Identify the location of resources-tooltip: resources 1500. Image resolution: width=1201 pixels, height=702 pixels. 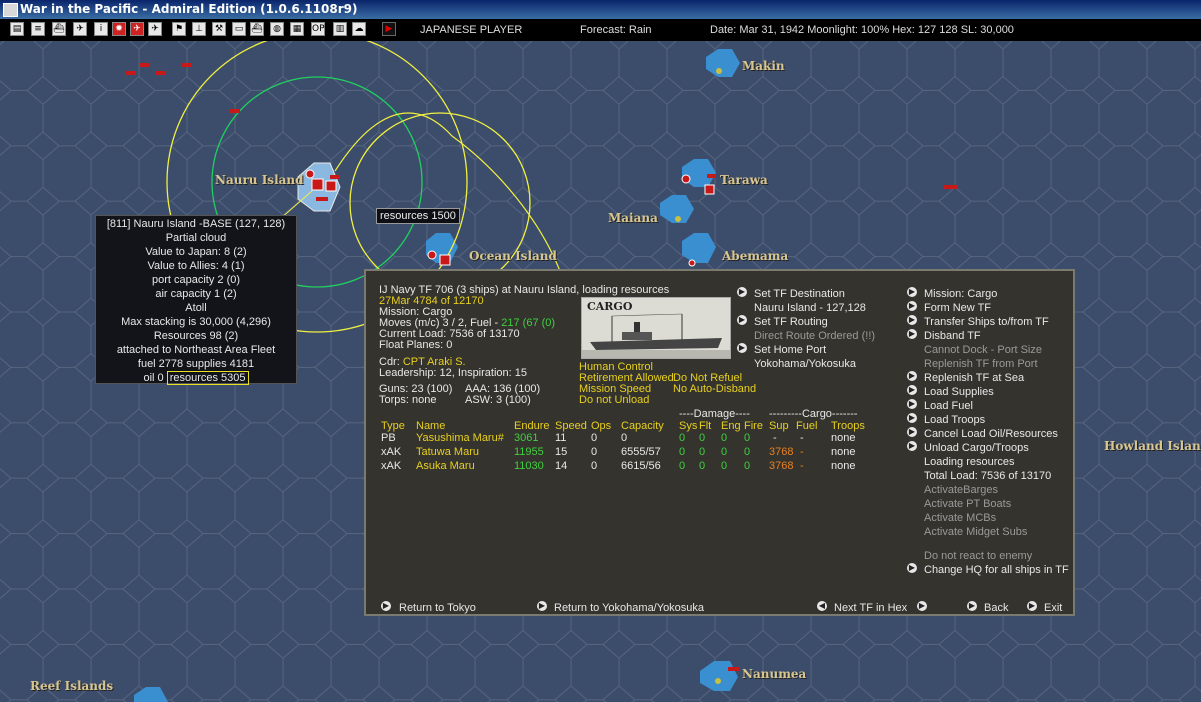
(418, 216).